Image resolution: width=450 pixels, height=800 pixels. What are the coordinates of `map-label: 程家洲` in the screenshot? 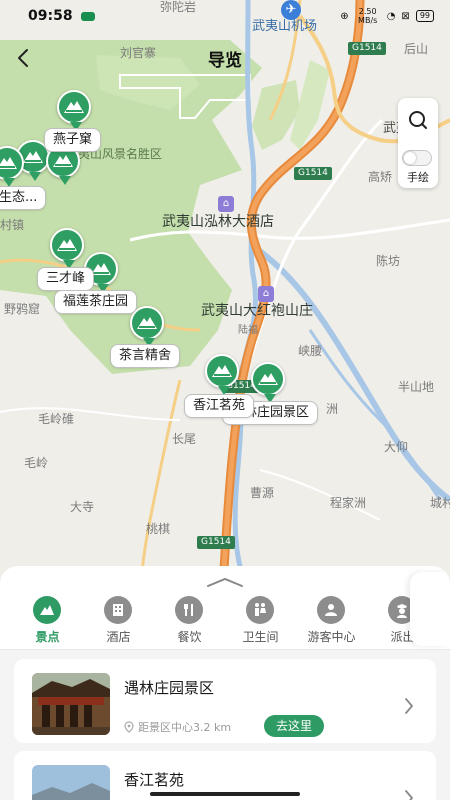 It's located at (348, 503).